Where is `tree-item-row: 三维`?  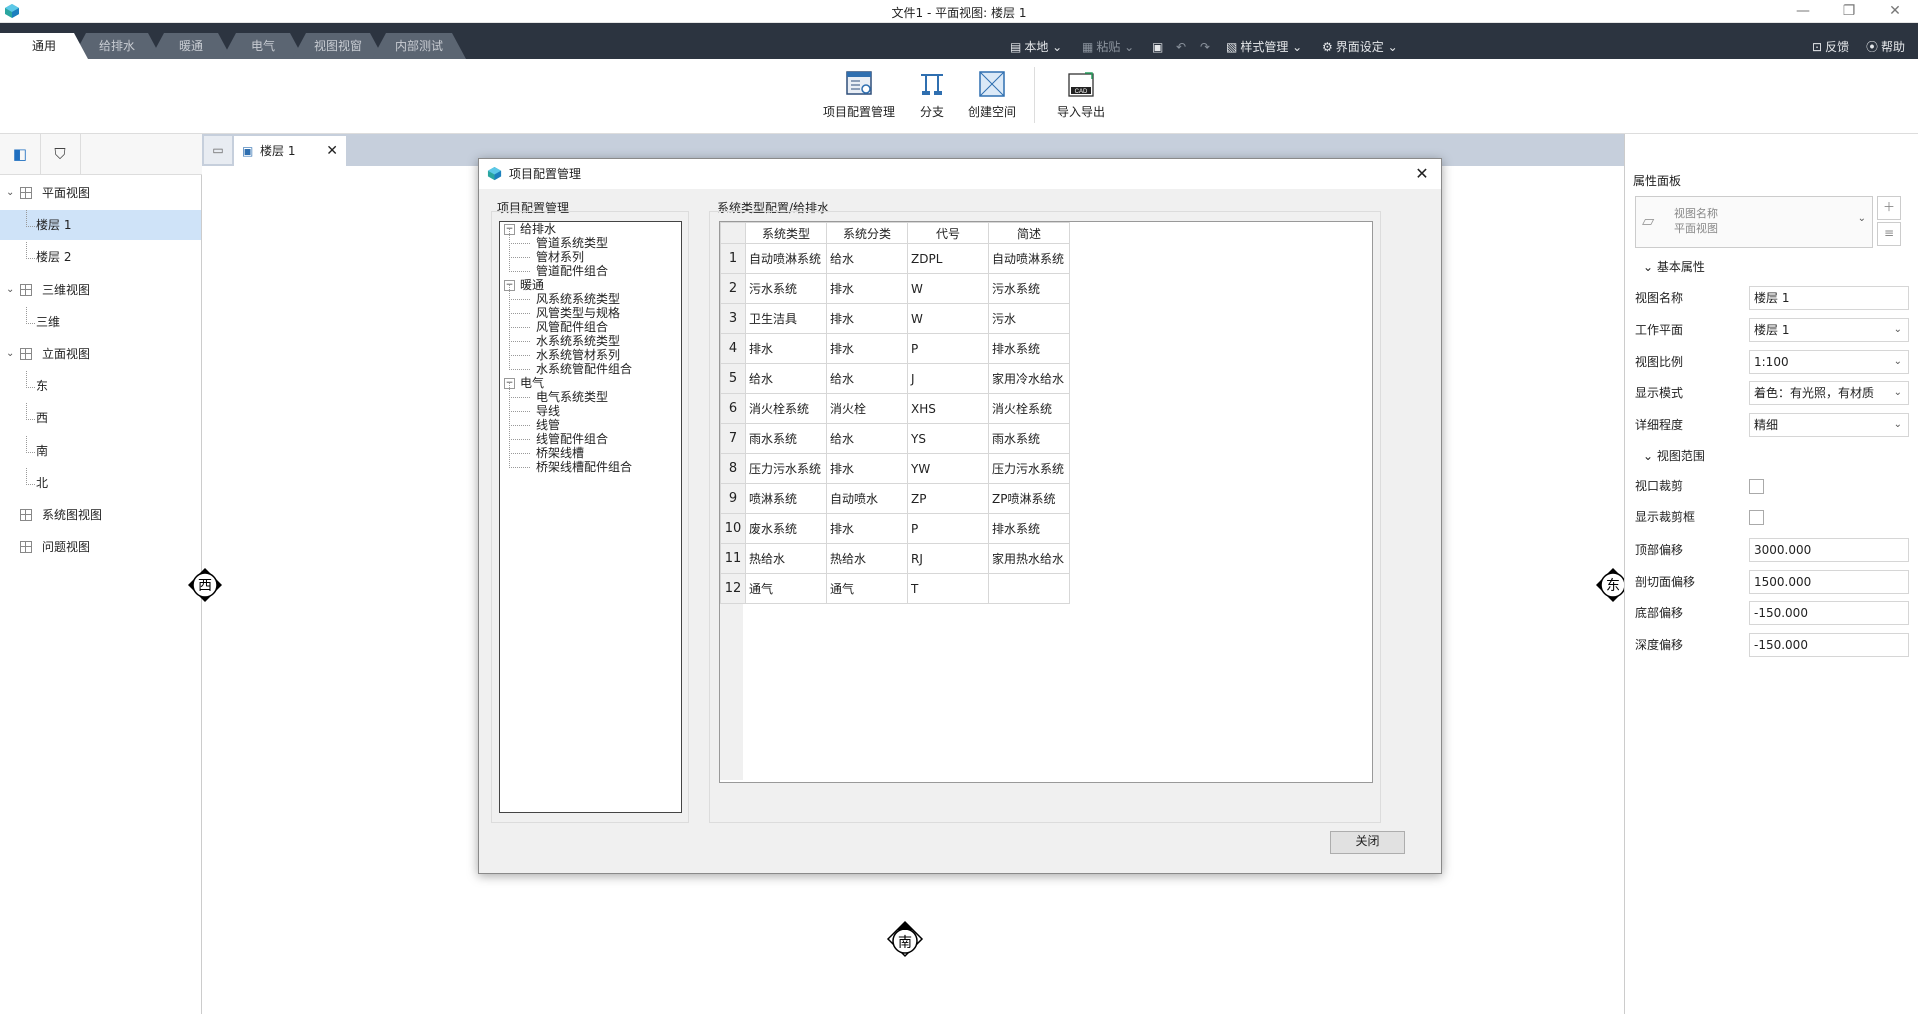 tree-item-row: 三维 is located at coordinates (100, 321).